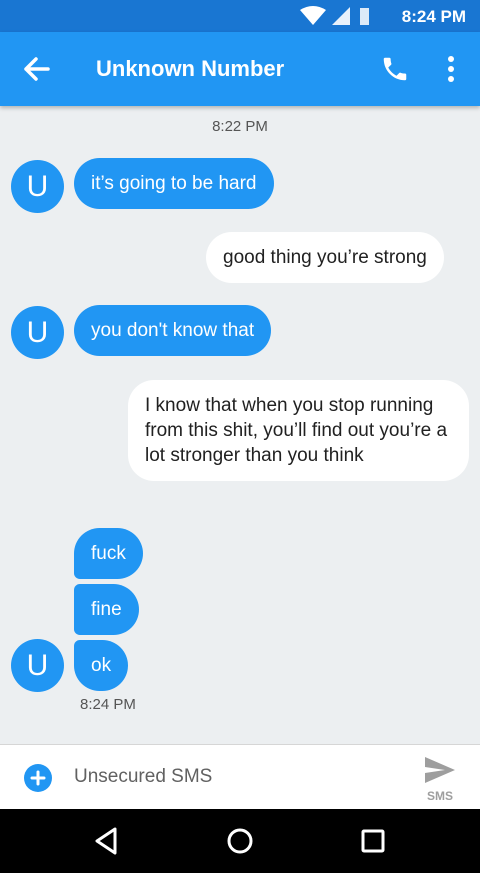  I want to click on recents-square-icon, so click(373, 841).